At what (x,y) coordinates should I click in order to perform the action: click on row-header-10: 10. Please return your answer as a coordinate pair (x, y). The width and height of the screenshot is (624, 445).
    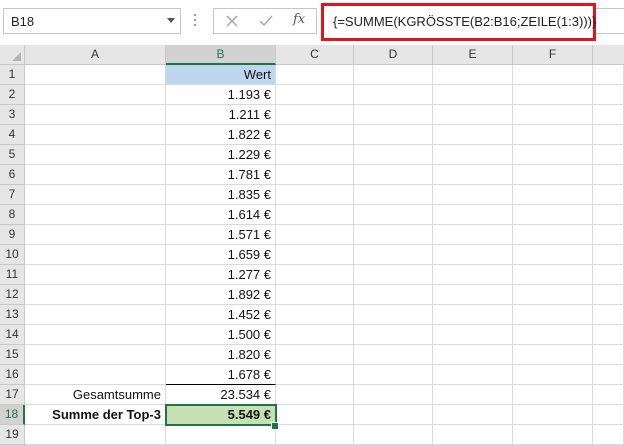
    Looking at the image, I should click on (12, 255).